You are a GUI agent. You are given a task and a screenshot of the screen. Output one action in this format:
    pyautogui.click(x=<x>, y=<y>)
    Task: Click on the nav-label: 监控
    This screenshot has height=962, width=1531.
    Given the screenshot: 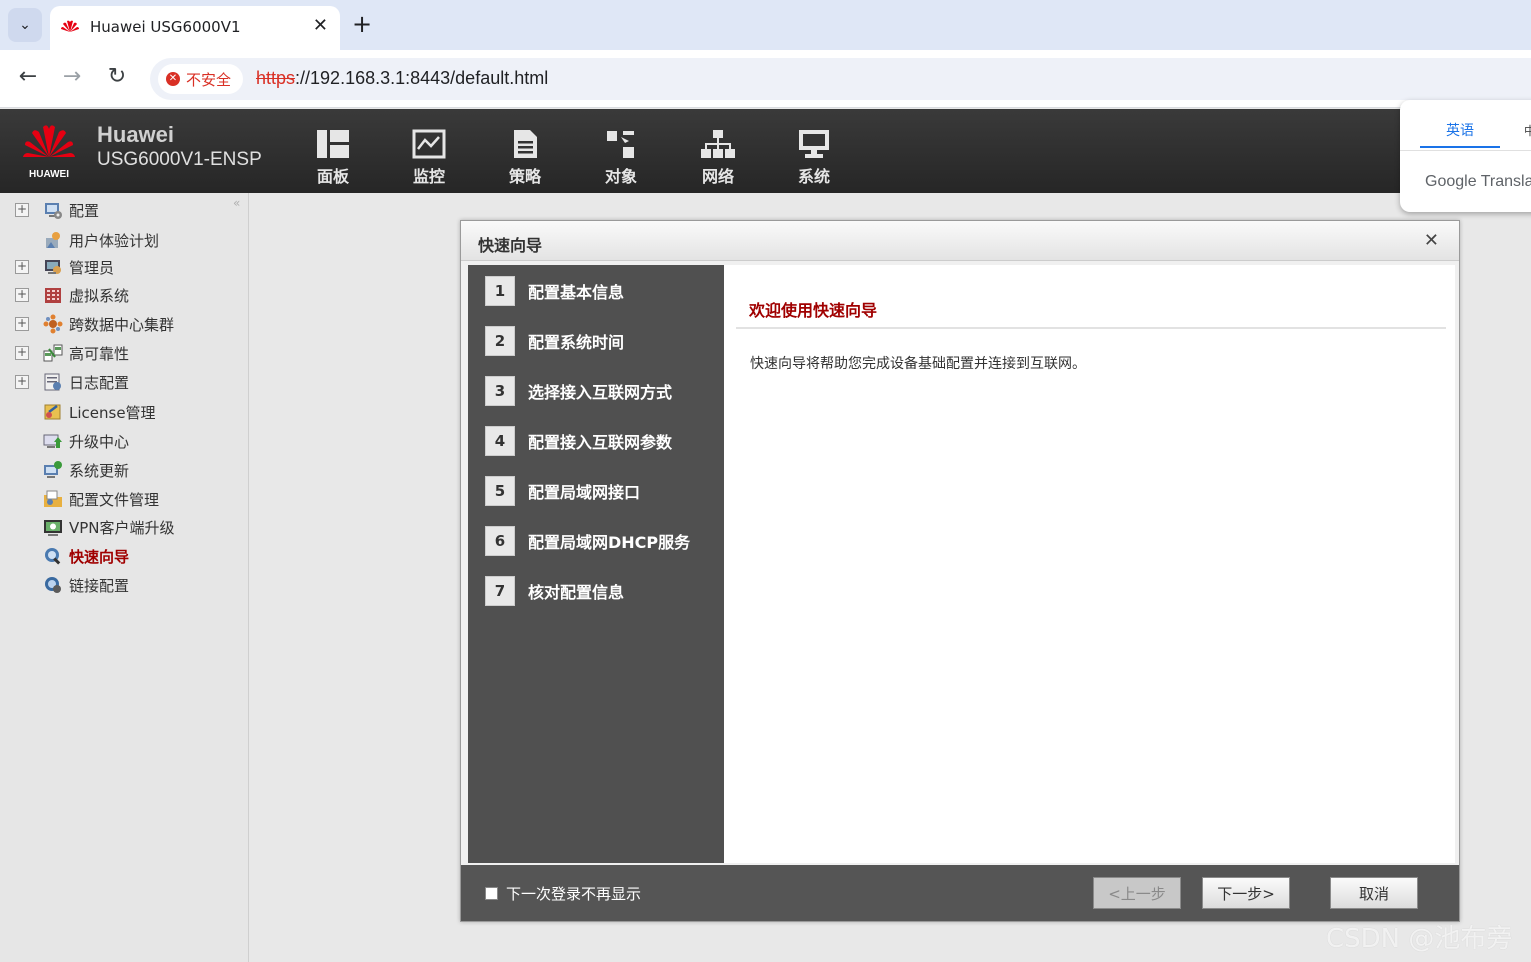 What is the action you would take?
    pyautogui.click(x=428, y=176)
    